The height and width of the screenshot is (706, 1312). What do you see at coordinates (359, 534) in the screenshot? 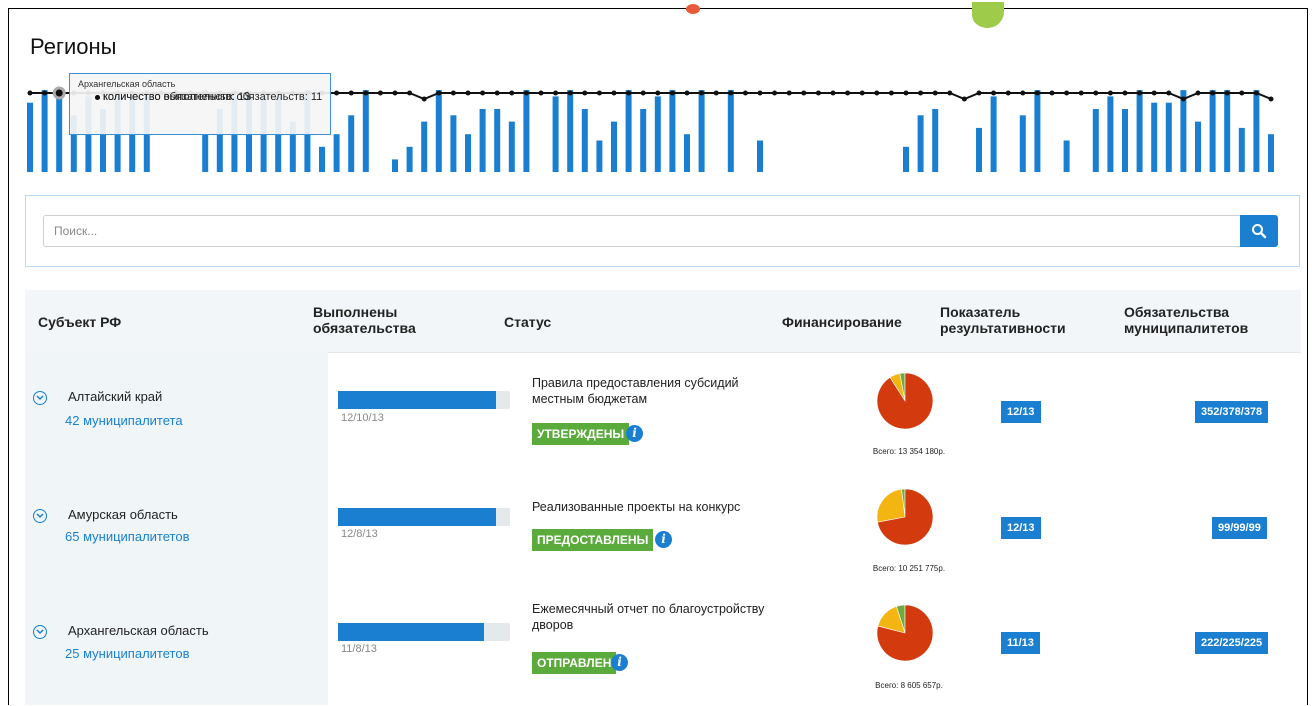
I see `progress-label: 12/8/13` at bounding box center [359, 534].